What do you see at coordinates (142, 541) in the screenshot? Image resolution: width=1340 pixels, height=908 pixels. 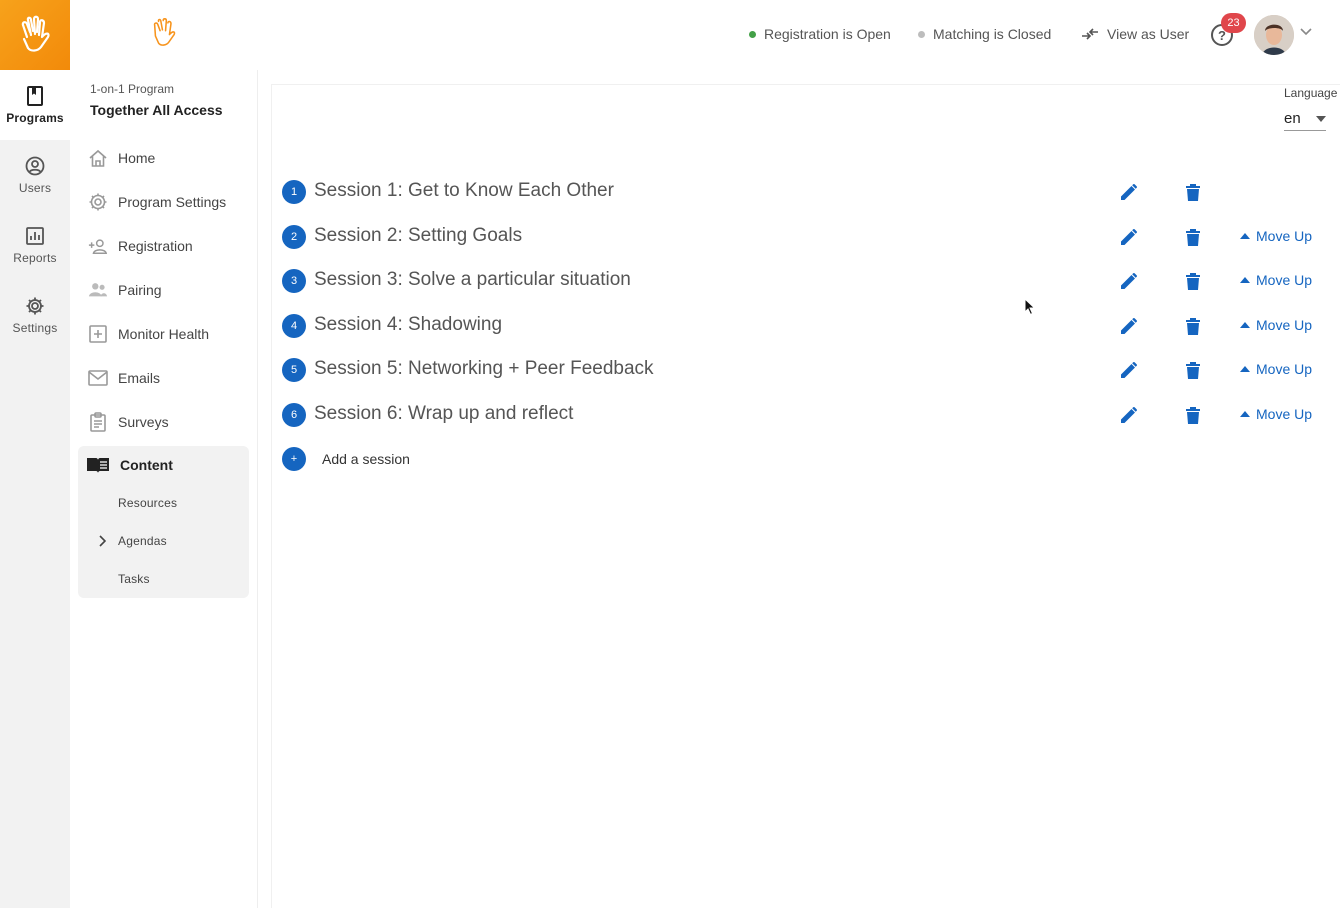 I see `sidebar-subitem-agendas: Agendas` at bounding box center [142, 541].